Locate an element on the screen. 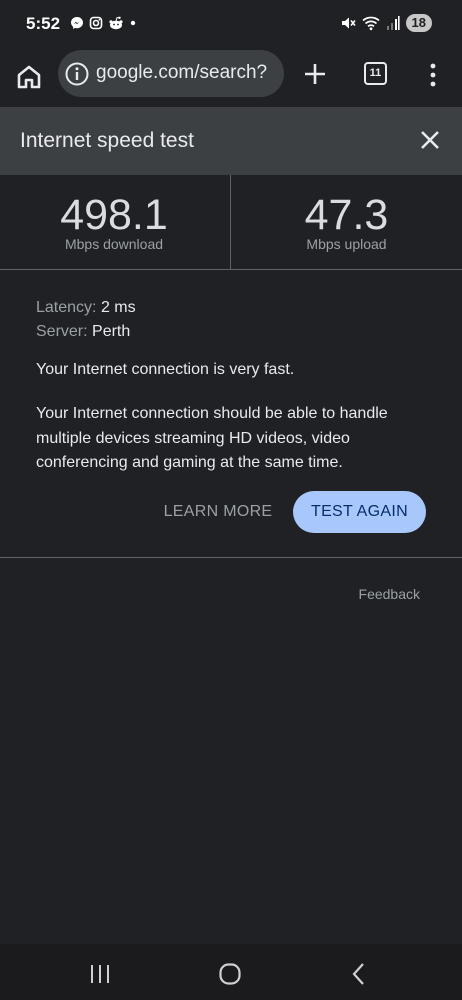 The height and width of the screenshot is (1000, 462). divider is located at coordinates (231, 557).